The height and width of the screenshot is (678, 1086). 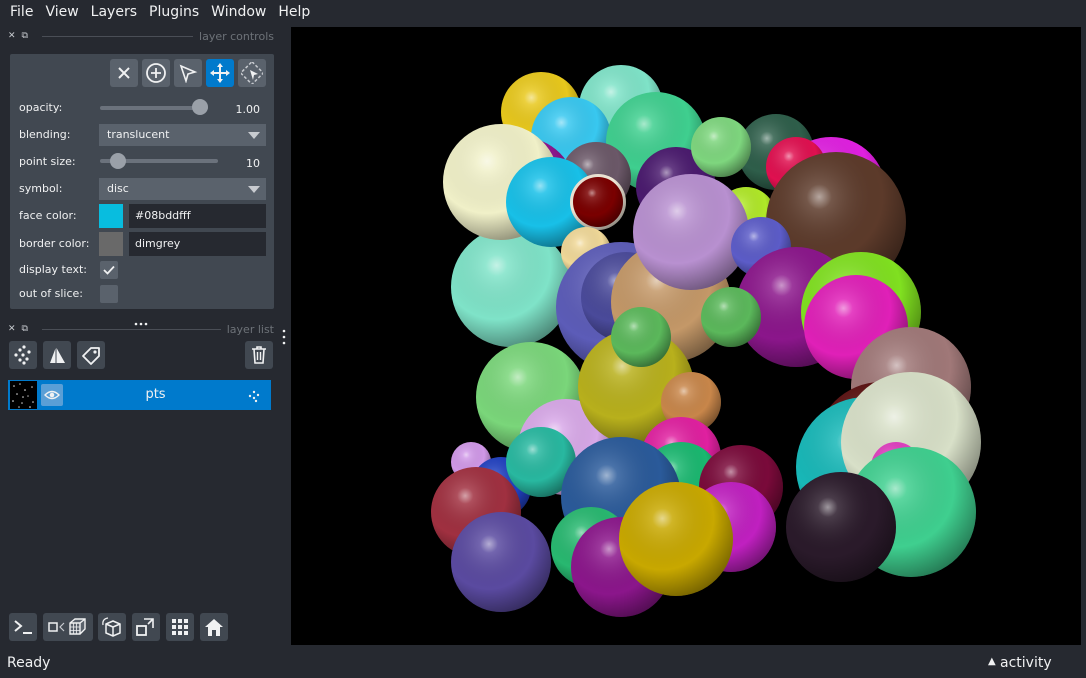 I want to click on menu-help: Help, so click(x=294, y=12).